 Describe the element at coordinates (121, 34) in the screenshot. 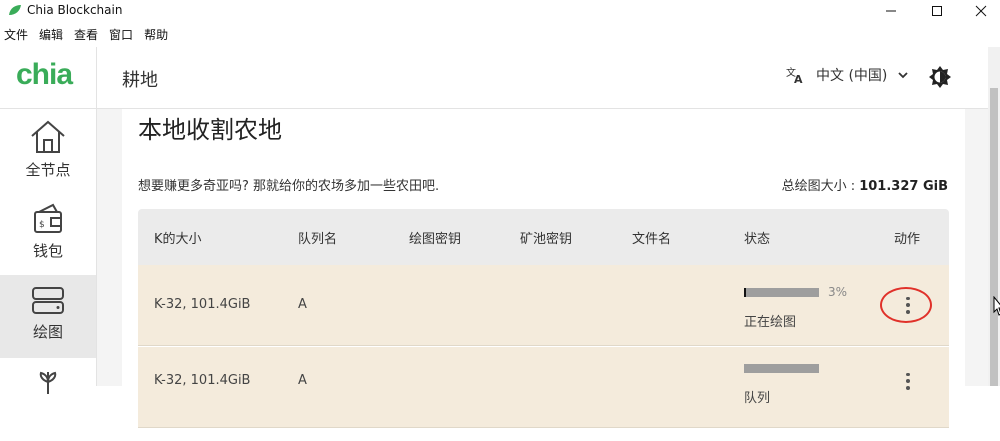

I see `menu-window: 窗口` at that location.